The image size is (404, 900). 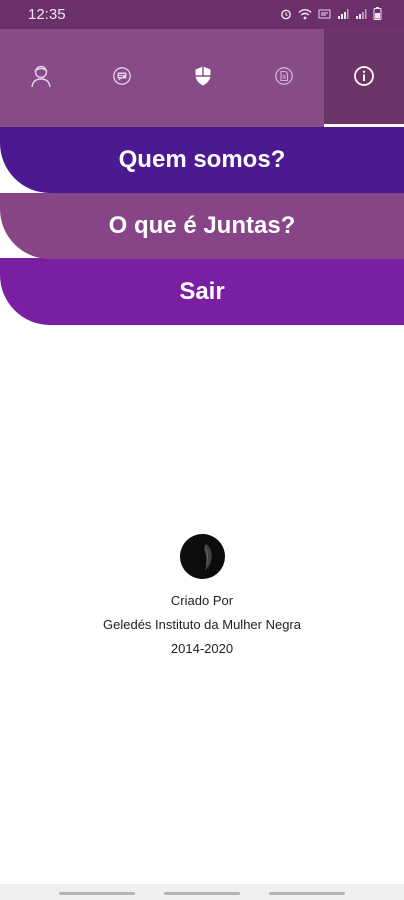 I want to click on status-bar: 12:35, so click(x=202, y=14).